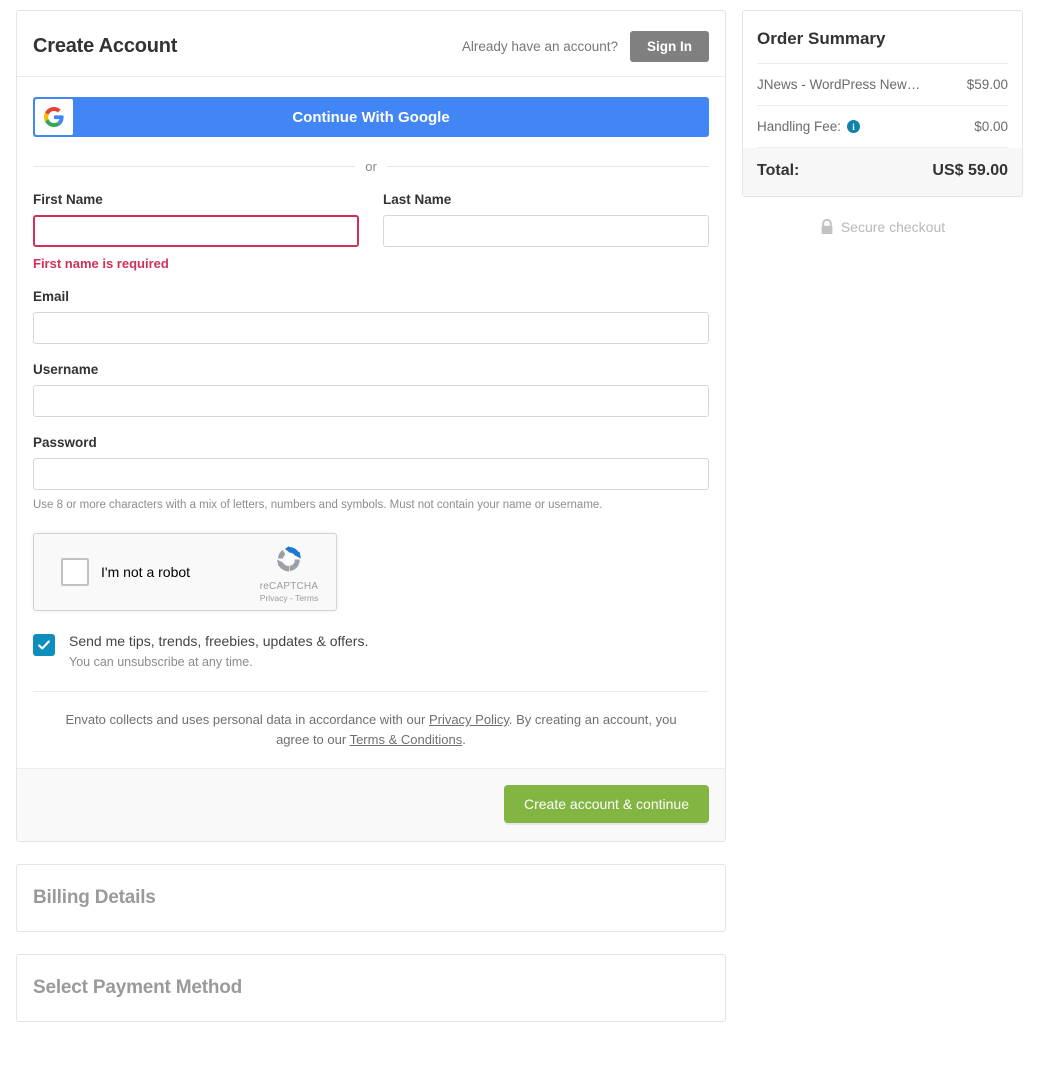  I want to click on last-name-group: Last Name, so click(546, 231).